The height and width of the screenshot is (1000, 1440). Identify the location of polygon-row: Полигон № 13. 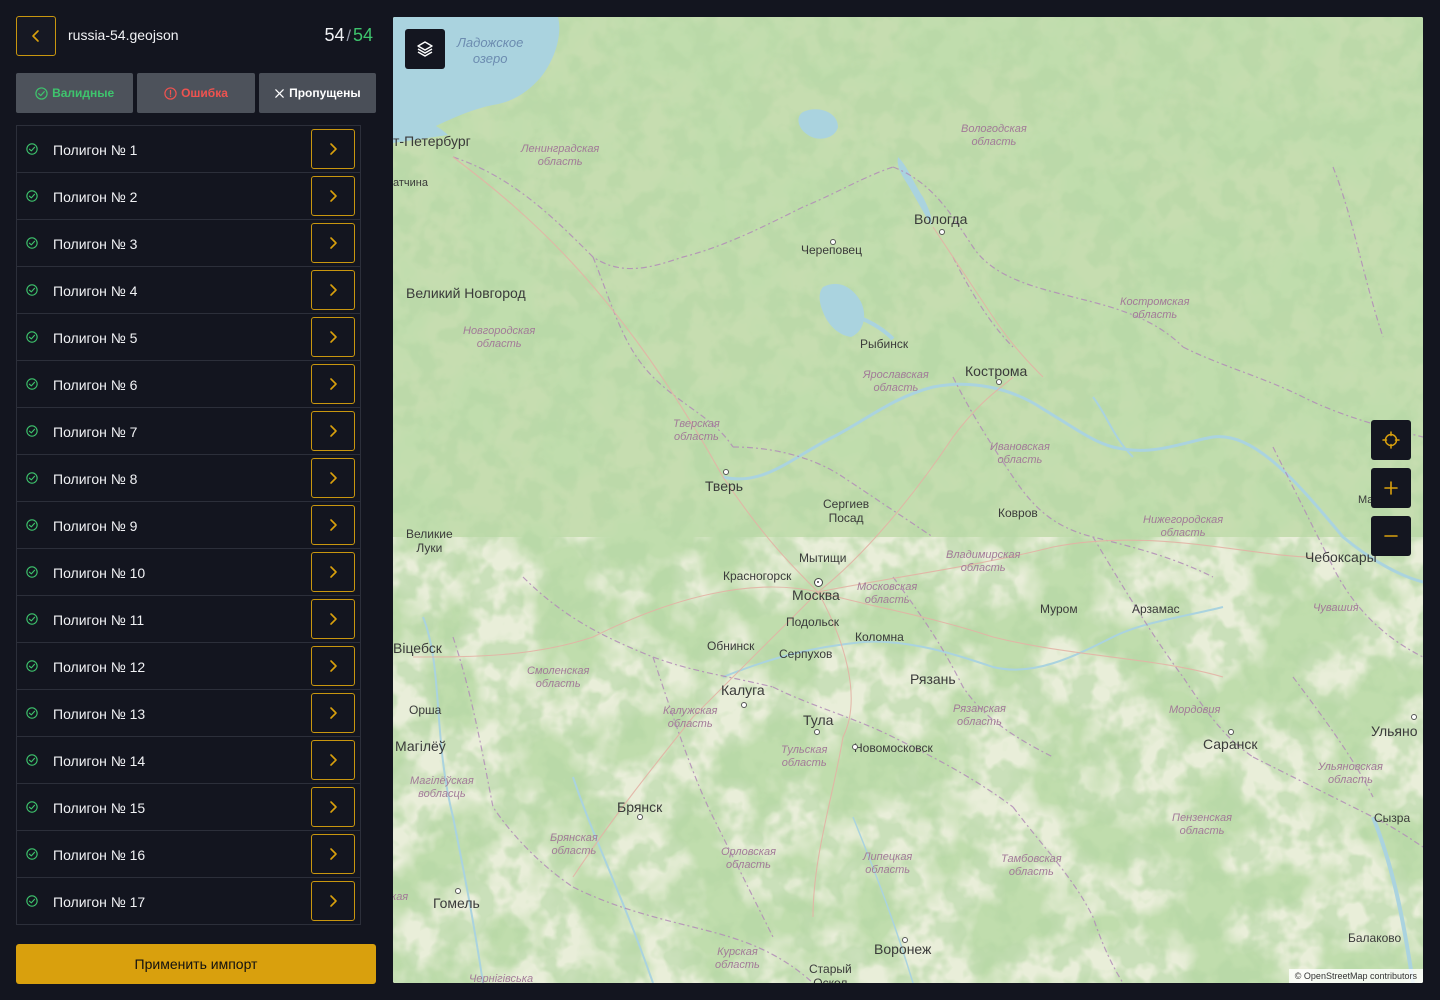
(188, 713).